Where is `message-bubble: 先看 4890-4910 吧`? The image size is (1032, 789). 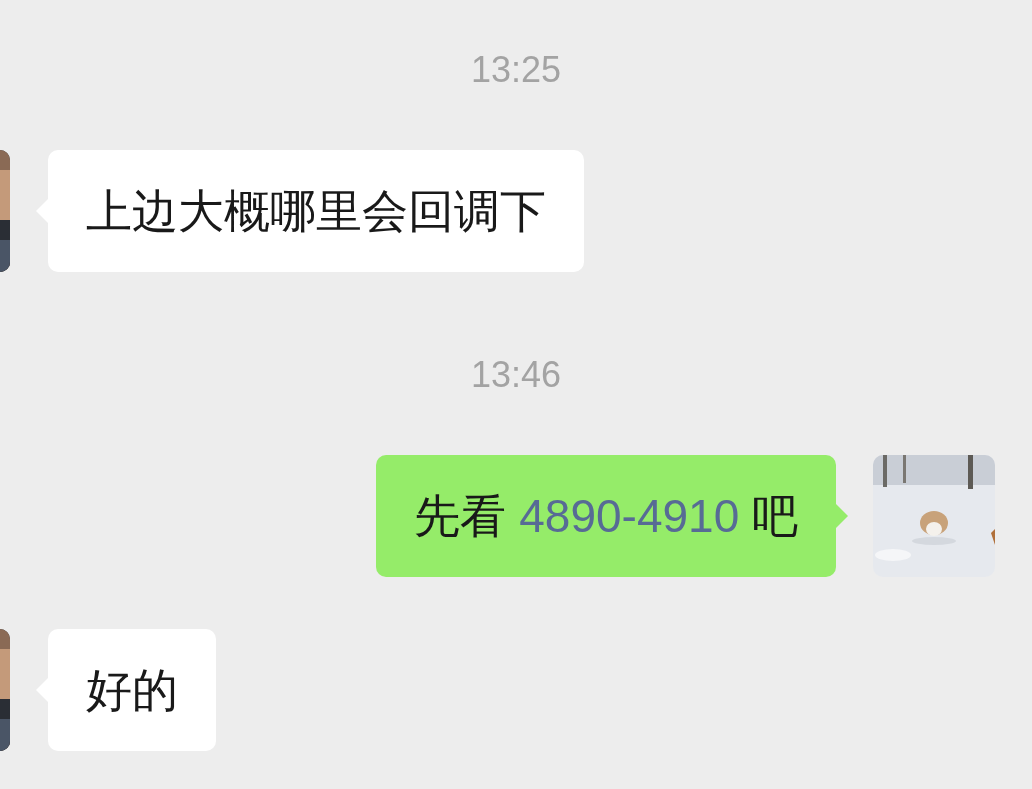
message-bubble: 先看 4890-4910 吧 is located at coordinates (606, 516).